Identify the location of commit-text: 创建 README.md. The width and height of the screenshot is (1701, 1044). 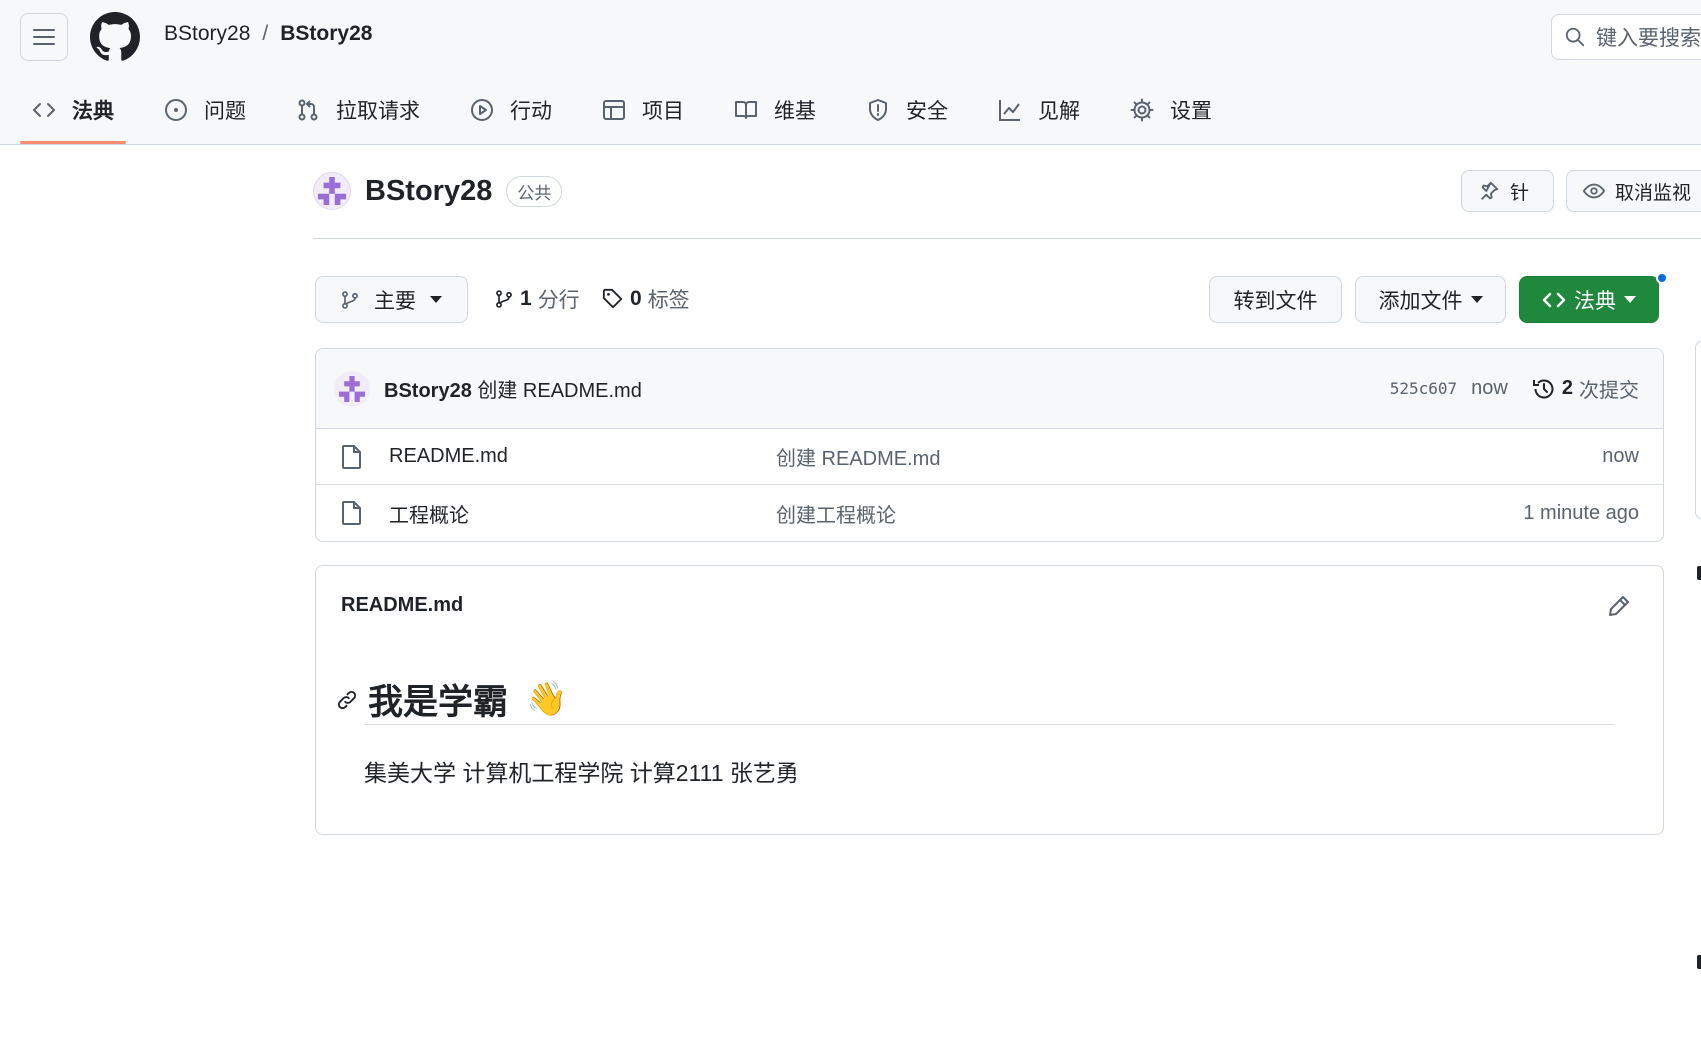
(559, 391).